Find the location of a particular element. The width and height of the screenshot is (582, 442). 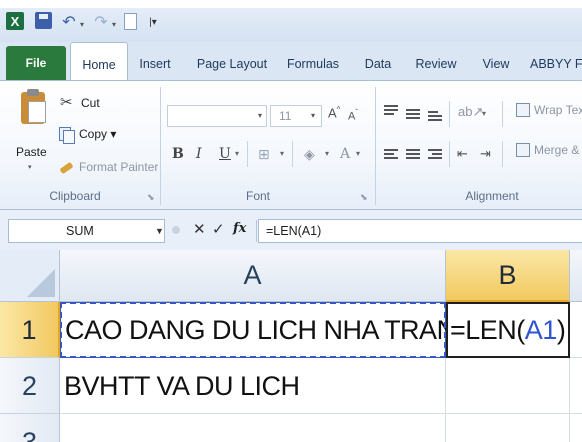

column-header-b: B is located at coordinates (508, 276).